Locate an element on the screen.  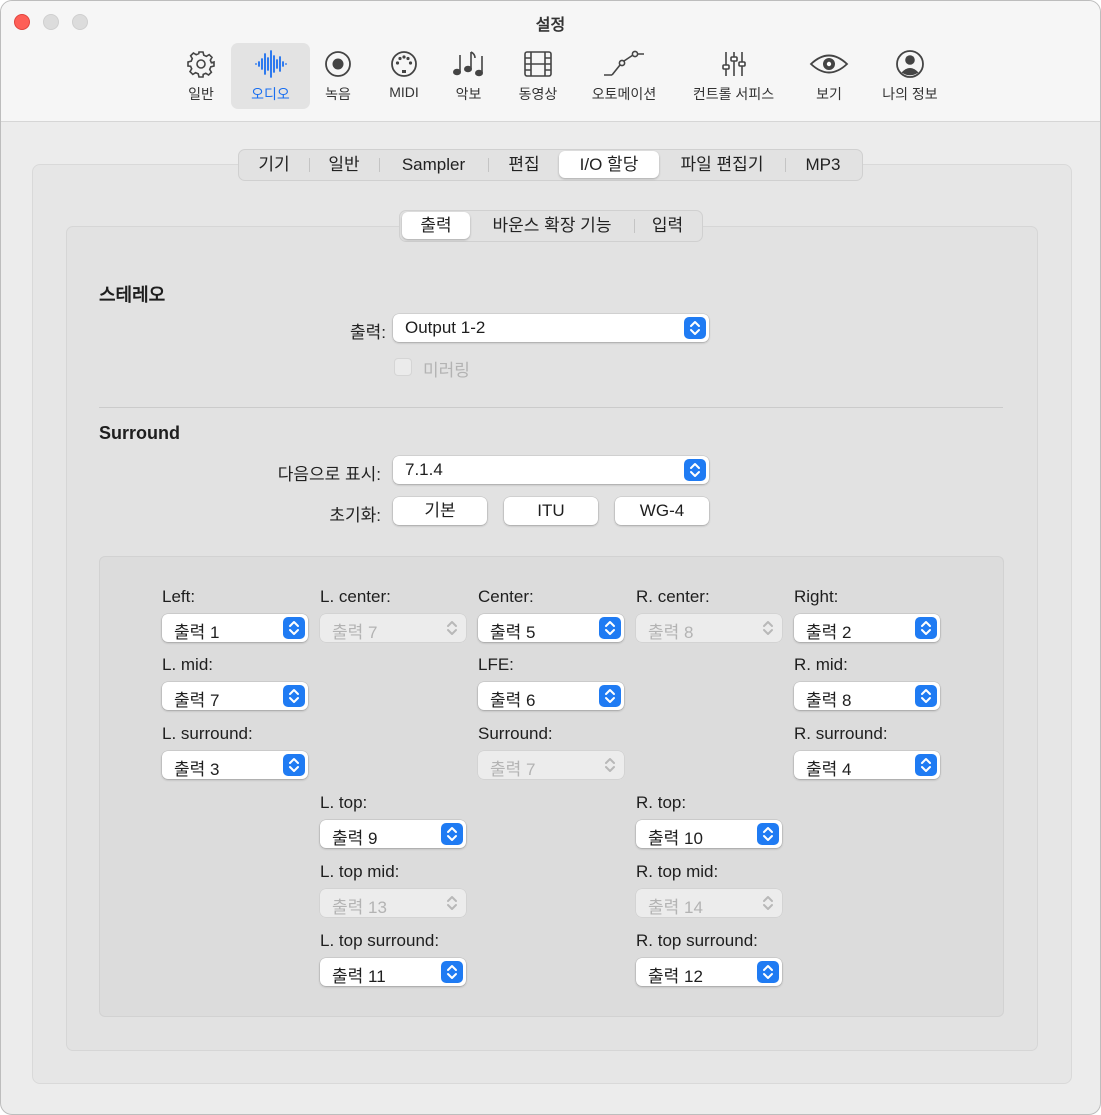
mirroring-checkbox is located at coordinates (403, 367).